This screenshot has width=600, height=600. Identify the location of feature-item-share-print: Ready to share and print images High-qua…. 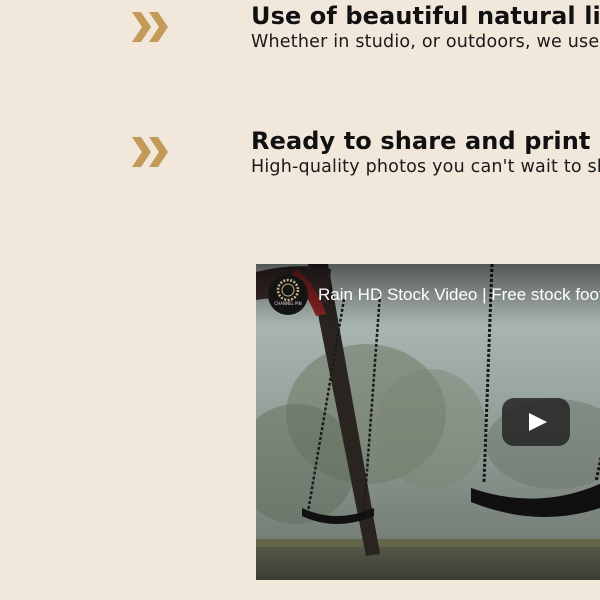
(300, 155).